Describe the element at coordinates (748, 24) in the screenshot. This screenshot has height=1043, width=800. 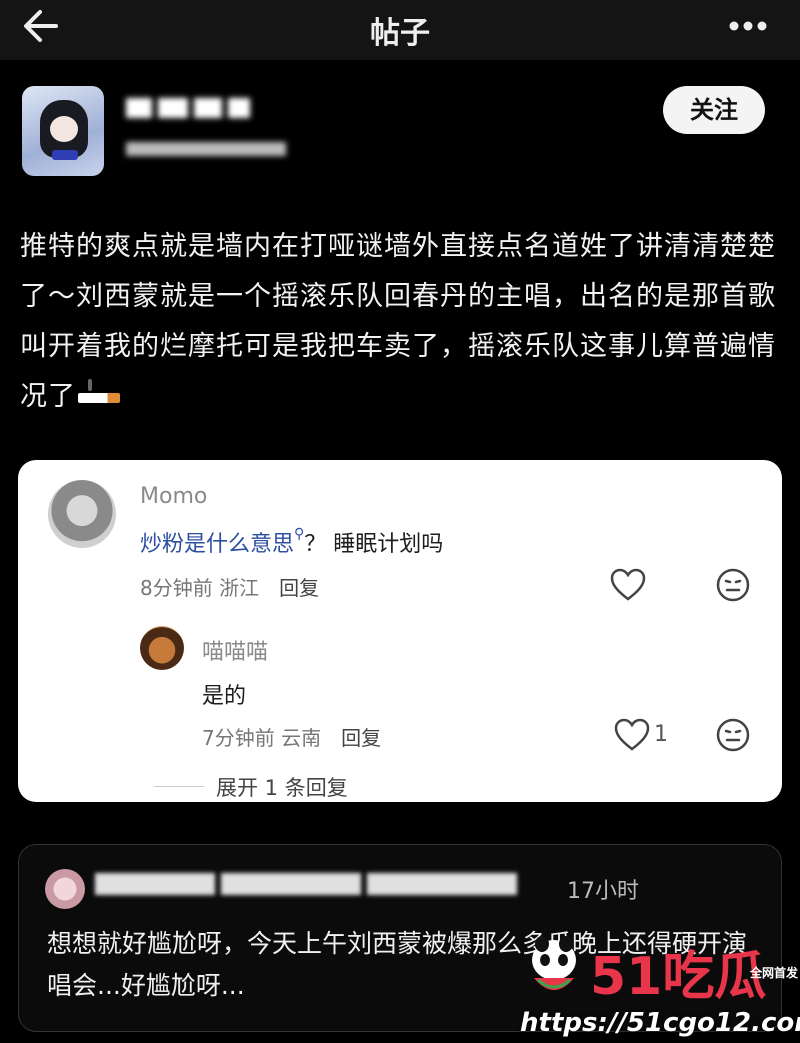
I see `more-dots-icon` at that location.